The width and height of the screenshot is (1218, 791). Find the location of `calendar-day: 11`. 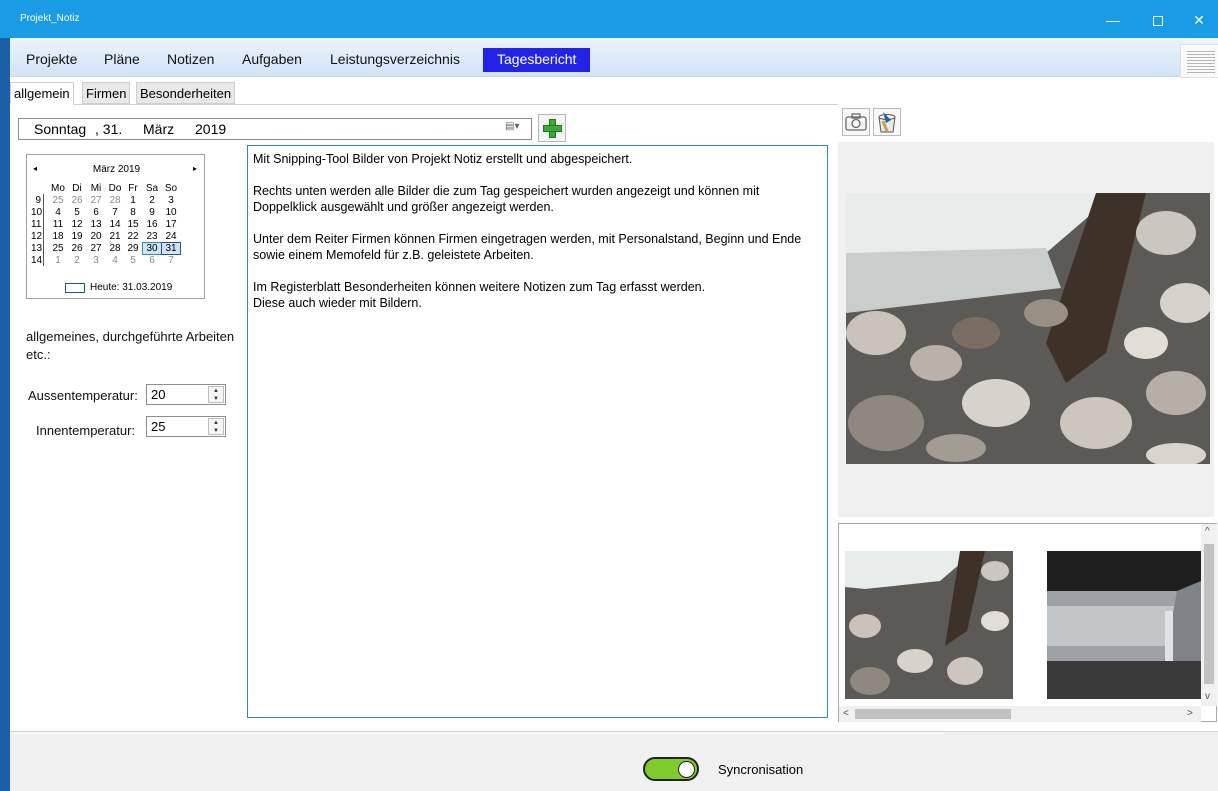

calendar-day: 11 is located at coordinates (58, 224).